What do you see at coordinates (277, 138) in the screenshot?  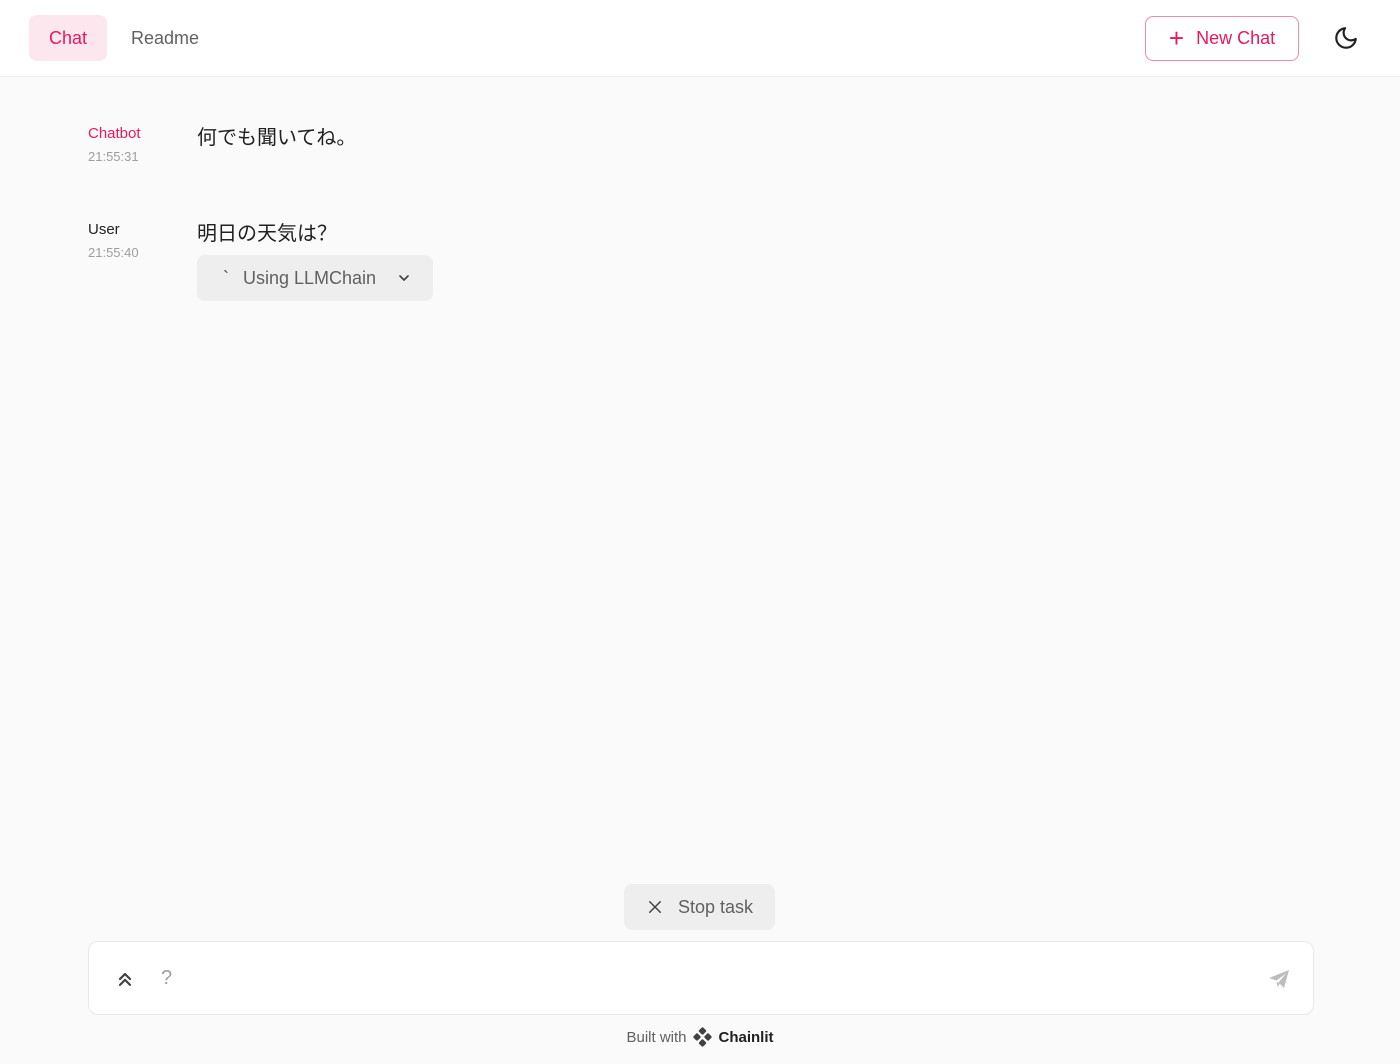 I see `message-content: 何でも聞いてね。` at bounding box center [277, 138].